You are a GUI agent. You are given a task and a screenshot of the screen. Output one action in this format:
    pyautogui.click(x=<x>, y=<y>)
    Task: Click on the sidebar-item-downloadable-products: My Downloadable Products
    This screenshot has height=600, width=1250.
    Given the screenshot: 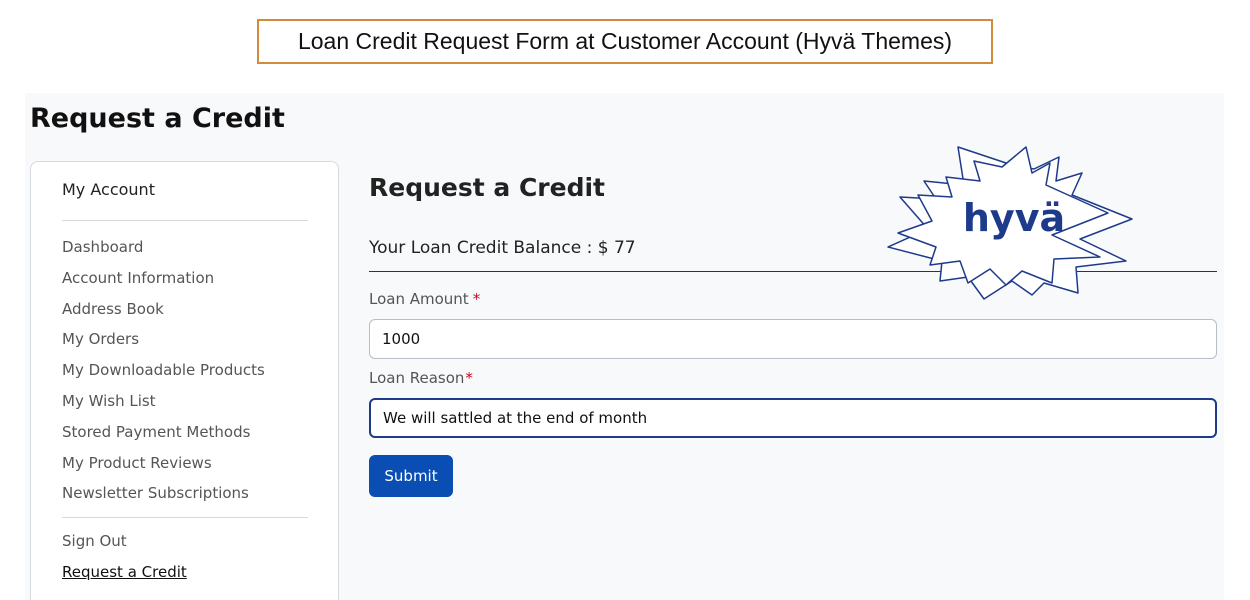 What is the action you would take?
    pyautogui.click(x=163, y=375)
    